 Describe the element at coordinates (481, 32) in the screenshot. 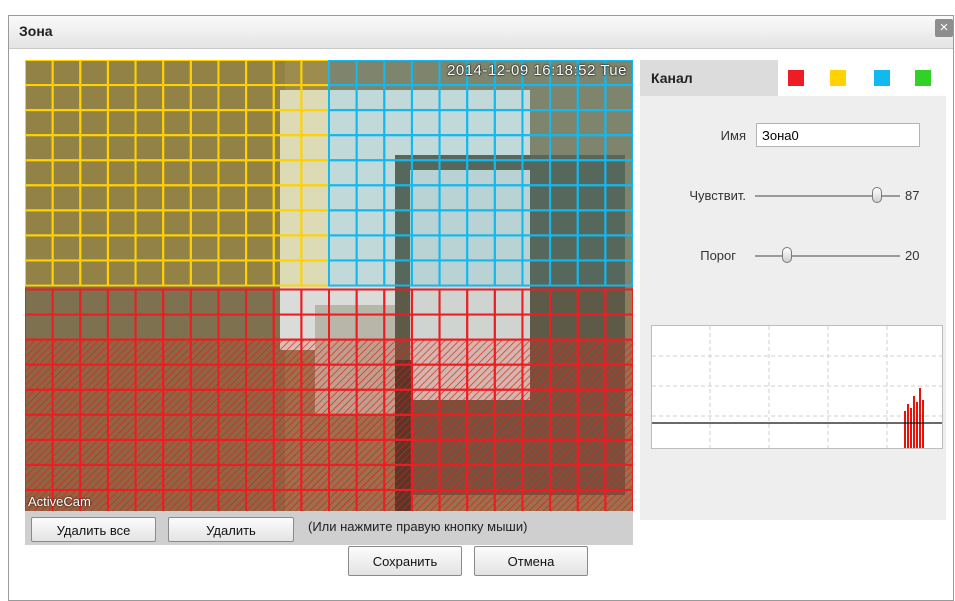

I see `dialog-titlebar: Зона ×` at that location.